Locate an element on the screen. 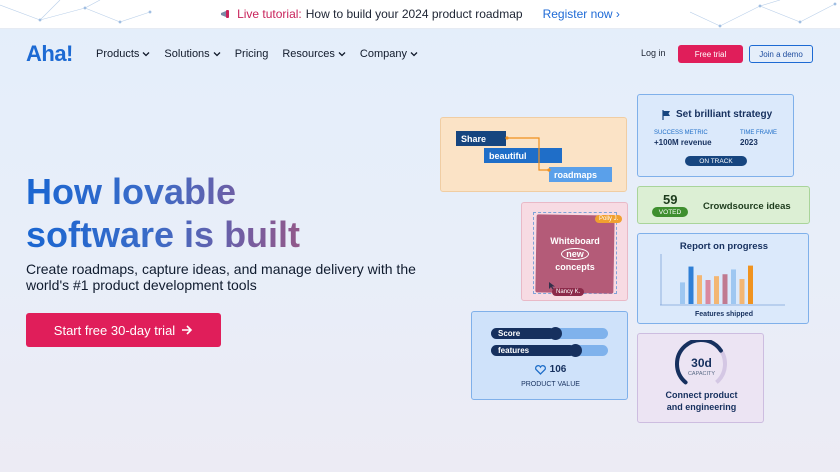 The image size is (840, 472). crowdsource-title: Crowdsource ideas is located at coordinates (747, 206).